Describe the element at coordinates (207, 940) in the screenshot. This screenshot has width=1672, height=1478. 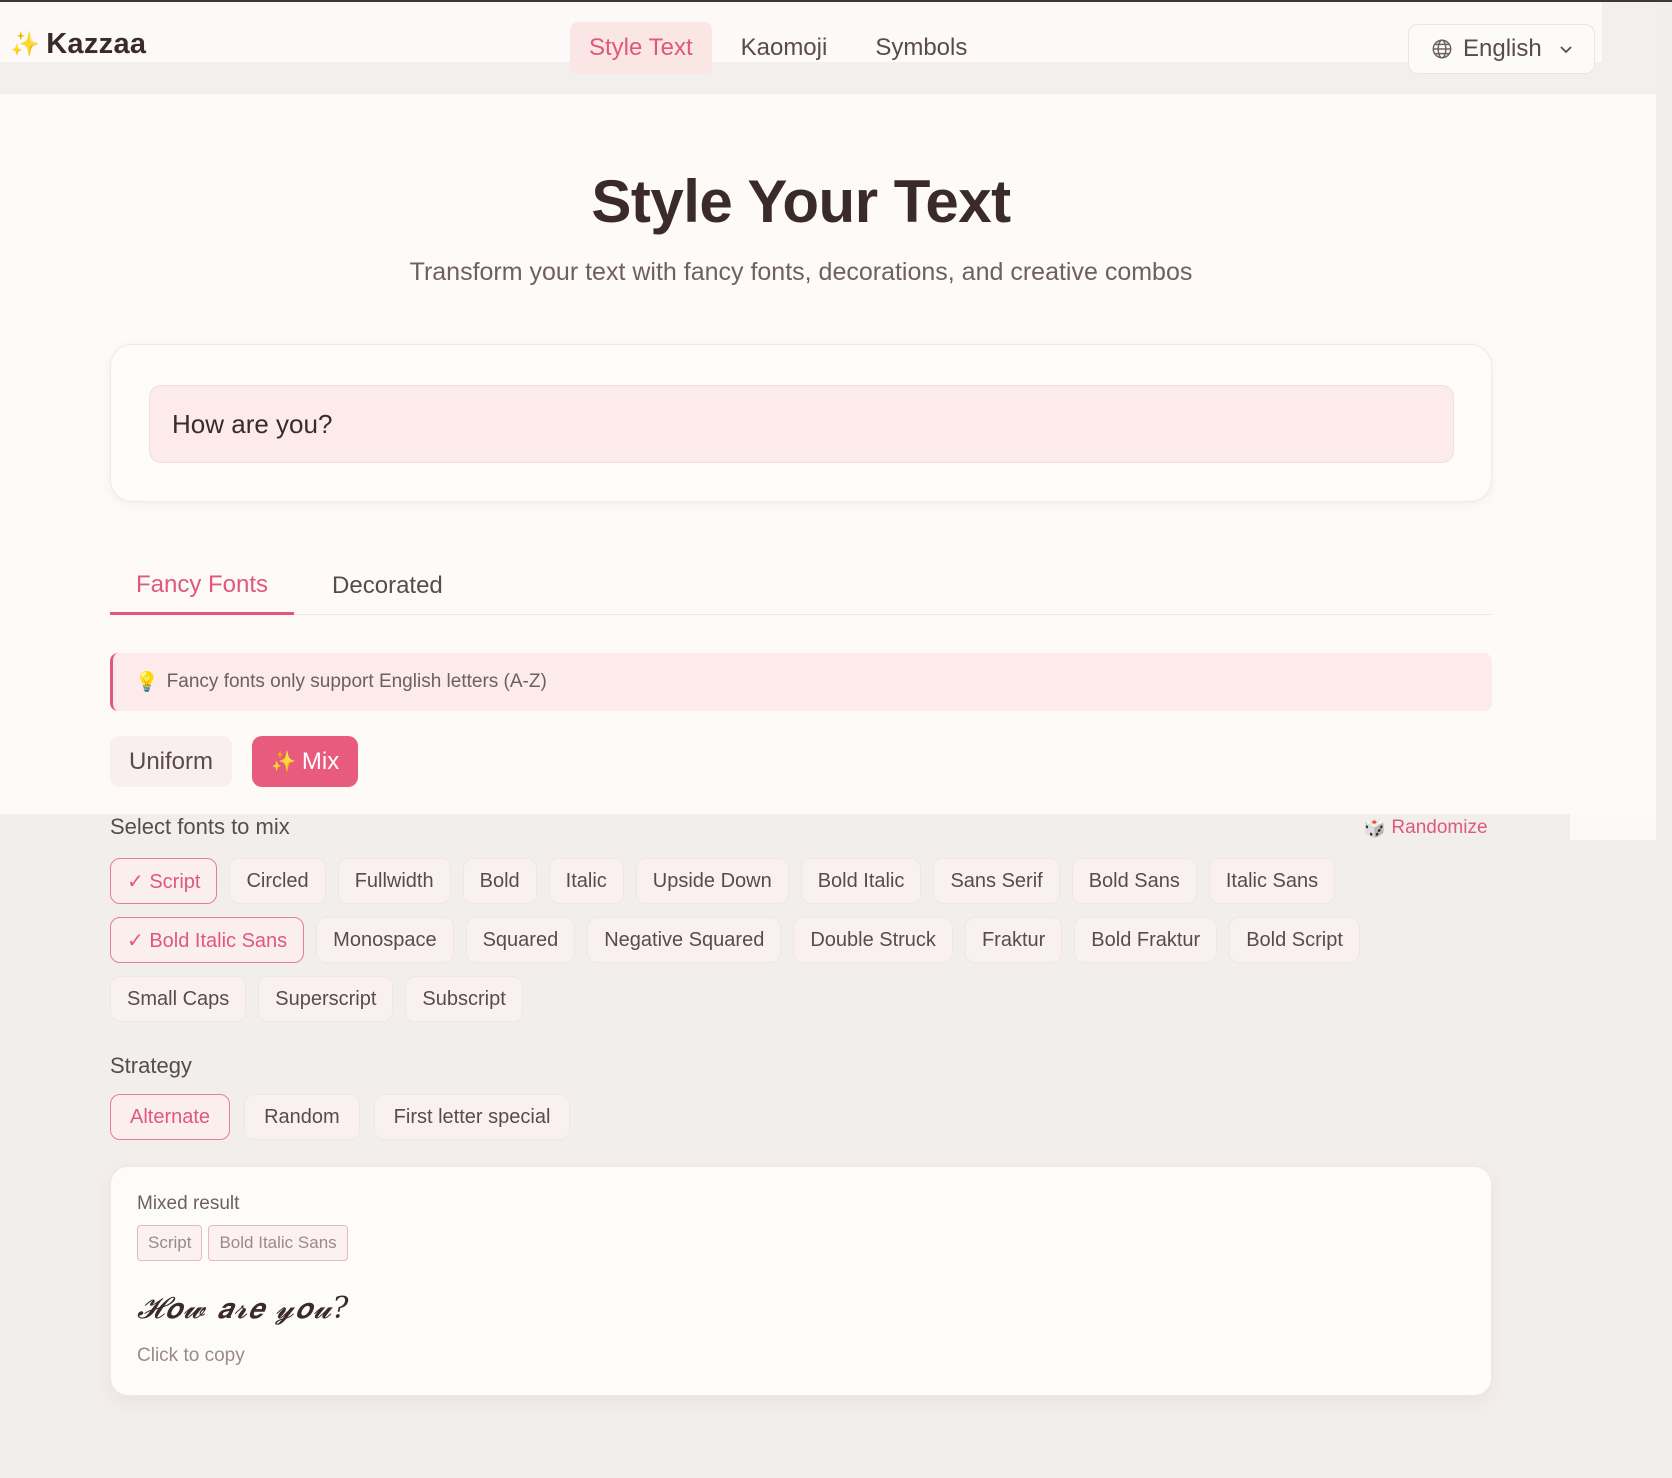
I see `font-chip-bold-italic-sans: ✓ Bold Italic Sans` at that location.